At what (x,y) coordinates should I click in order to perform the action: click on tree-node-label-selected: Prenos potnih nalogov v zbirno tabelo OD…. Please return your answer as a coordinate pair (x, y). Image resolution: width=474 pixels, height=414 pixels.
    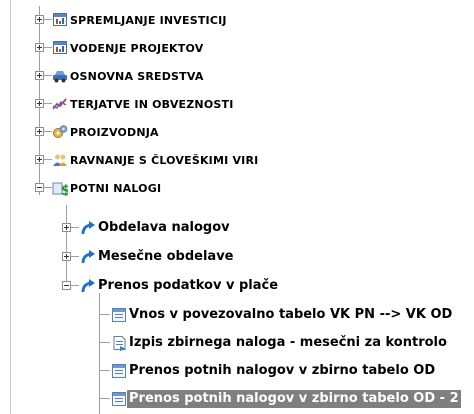
    Looking at the image, I should click on (294, 399).